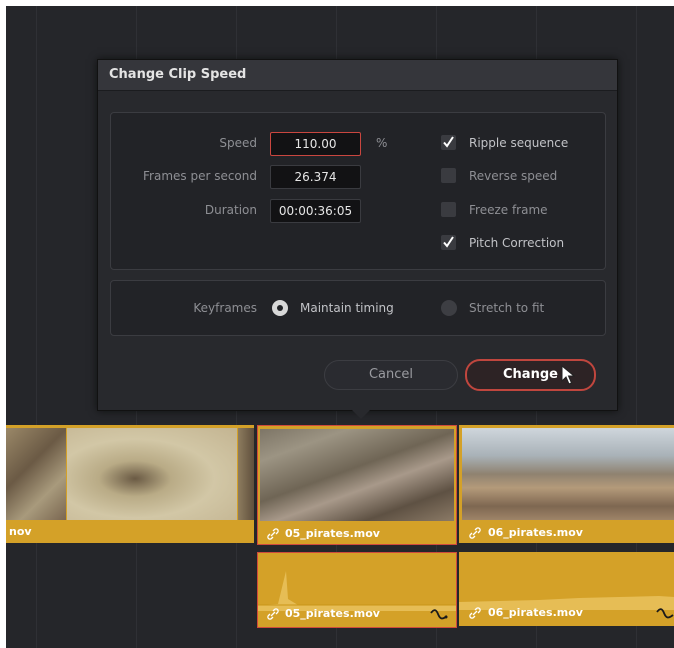  What do you see at coordinates (130, 532) in the screenshot?
I see `video-clip-04-label-bar: nov` at bounding box center [130, 532].